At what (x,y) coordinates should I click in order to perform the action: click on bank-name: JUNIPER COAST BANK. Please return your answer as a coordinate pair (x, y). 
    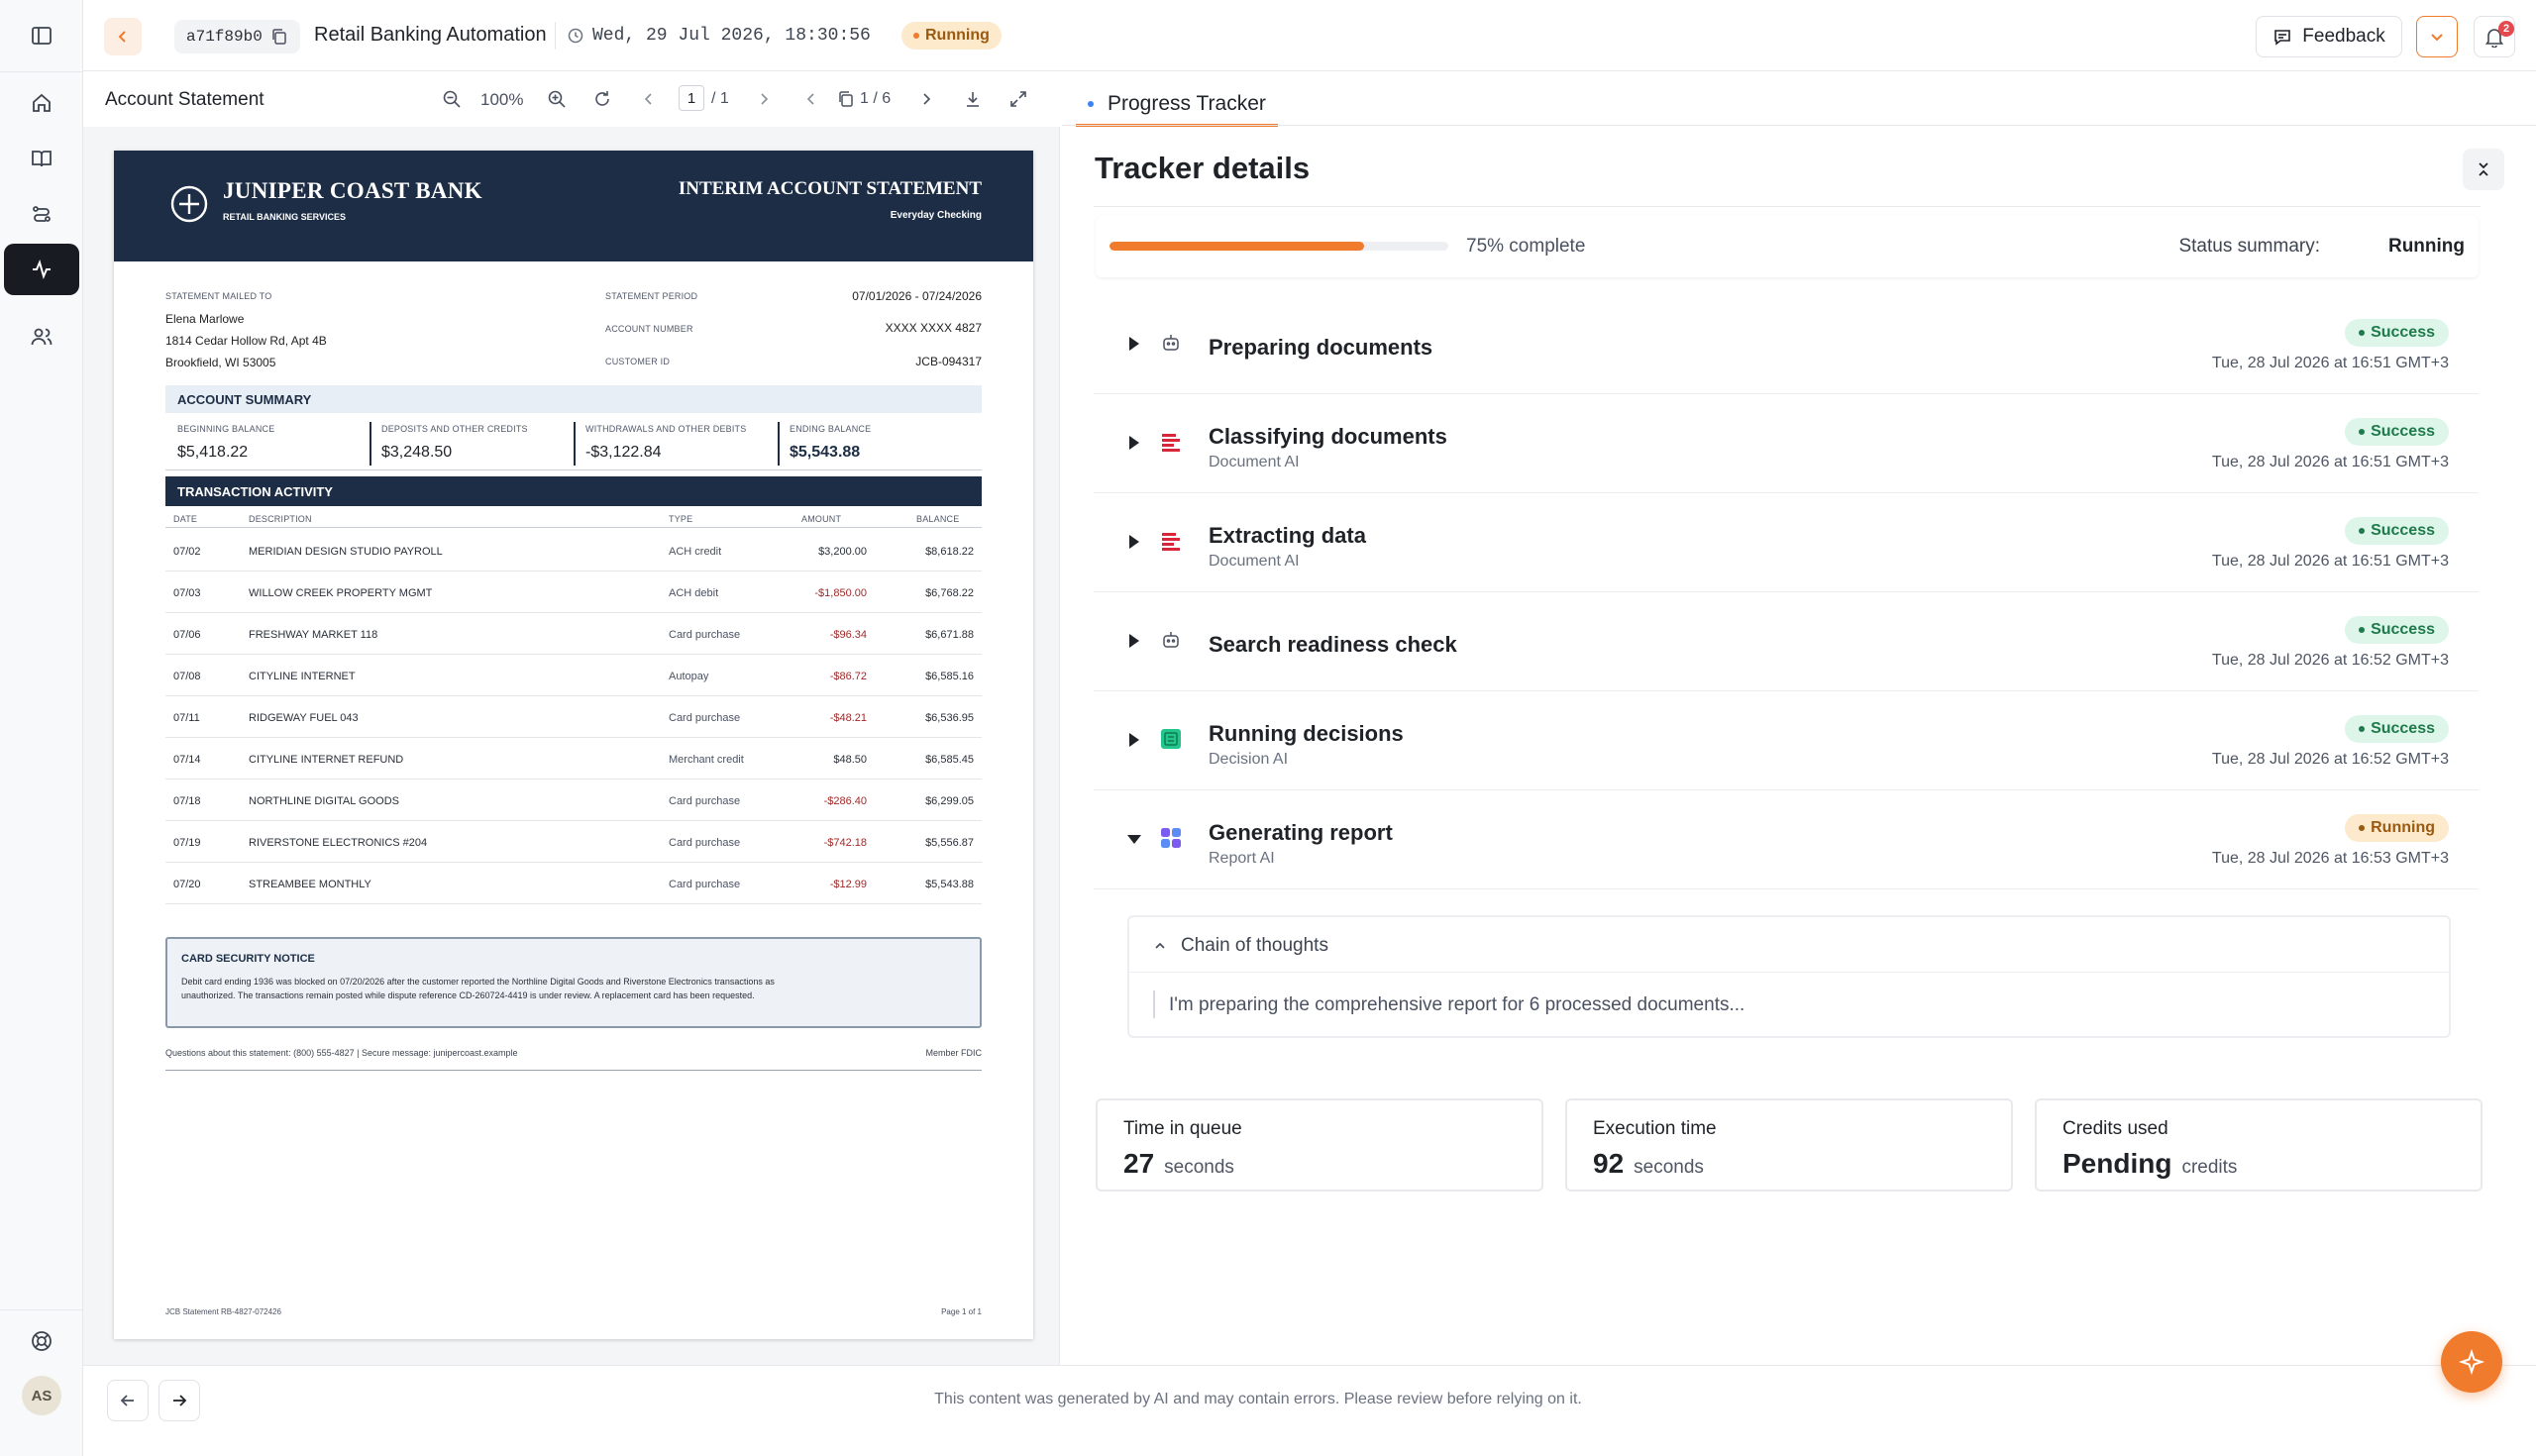
    Looking at the image, I should click on (352, 190).